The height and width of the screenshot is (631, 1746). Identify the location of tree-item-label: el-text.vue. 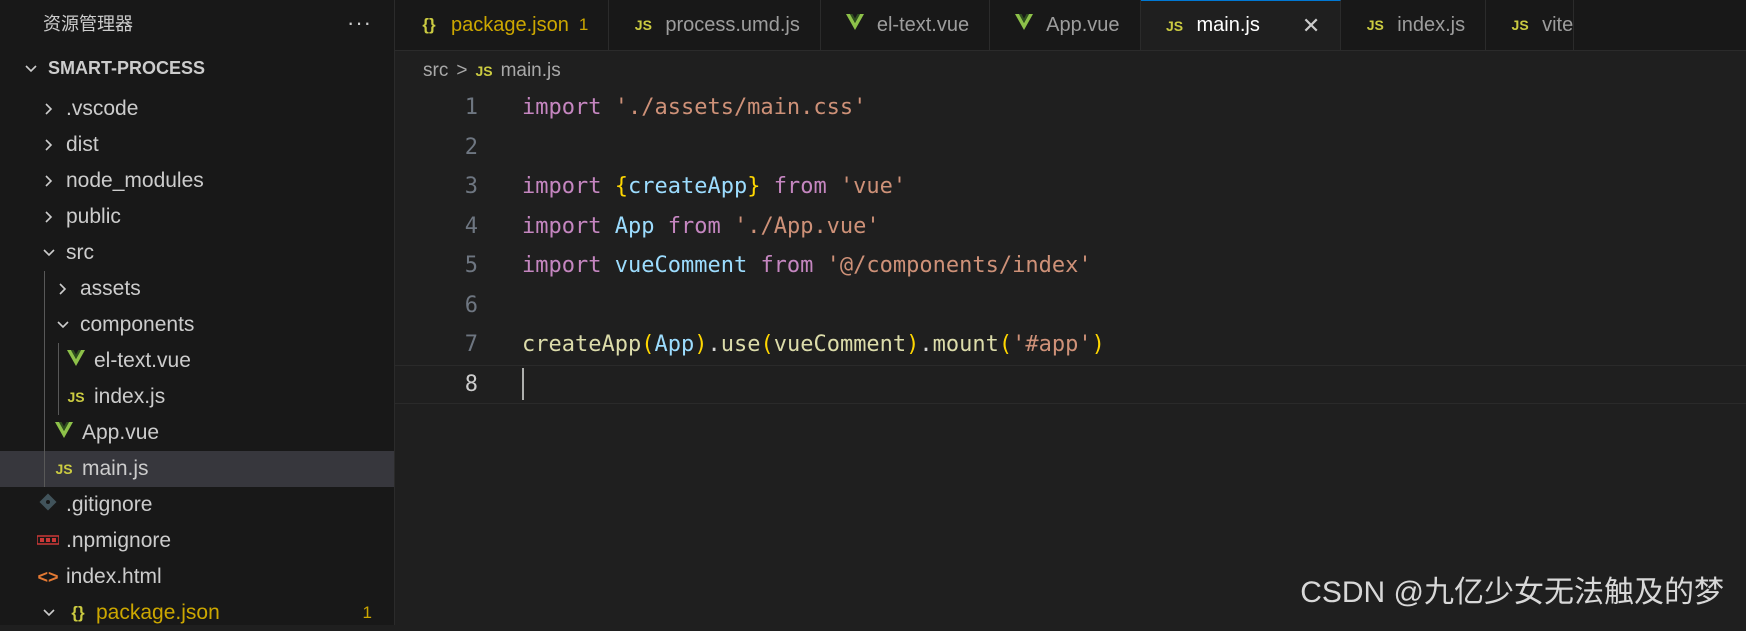
(142, 360).